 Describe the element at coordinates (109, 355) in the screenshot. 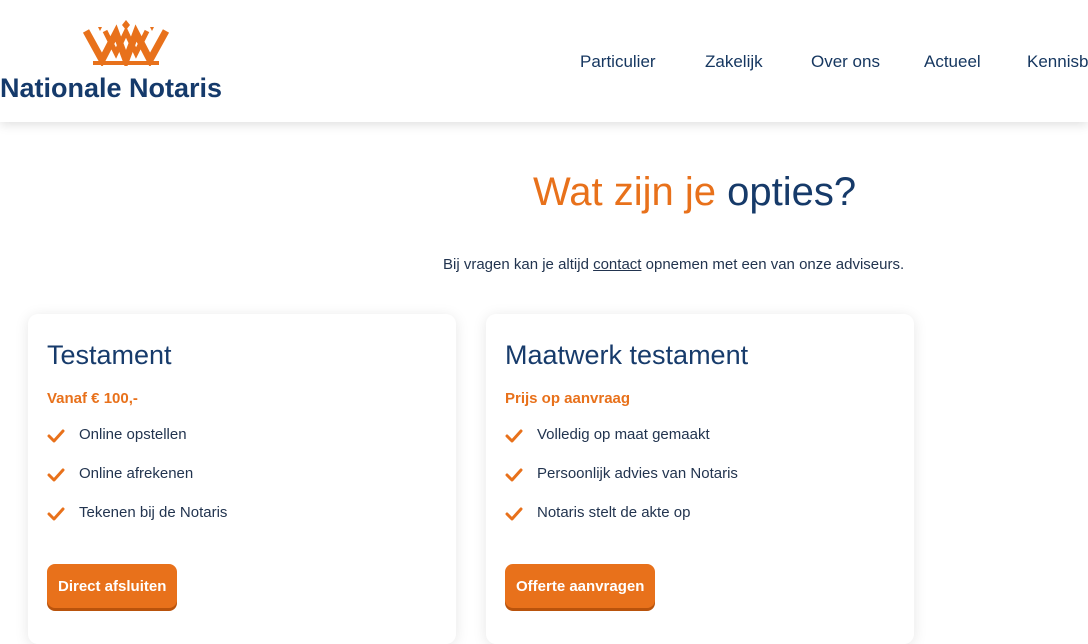

I see `card-title: Testament` at that location.